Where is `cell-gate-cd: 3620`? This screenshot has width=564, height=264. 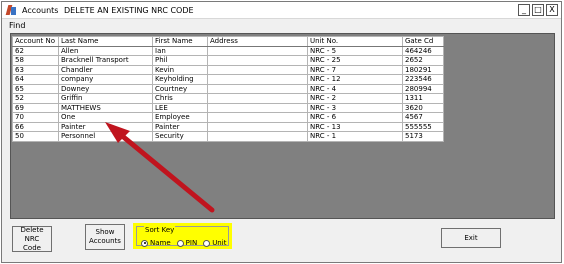 cell-gate-cd: 3620 is located at coordinates (423, 107).